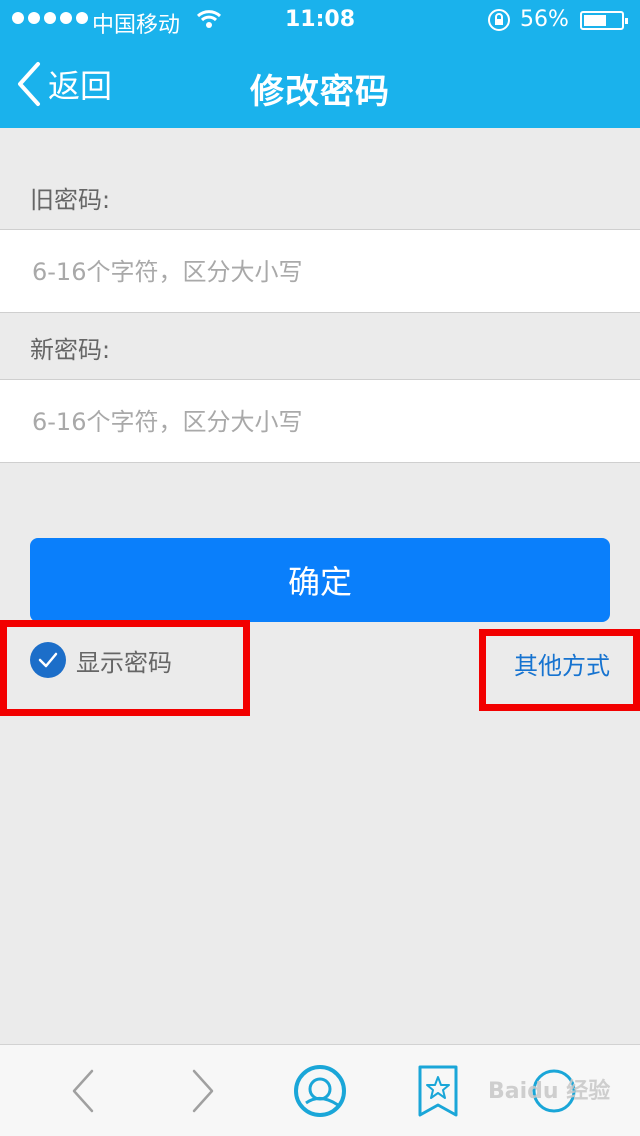 The image size is (640, 1136). I want to click on new-password-input, so click(322, 422).